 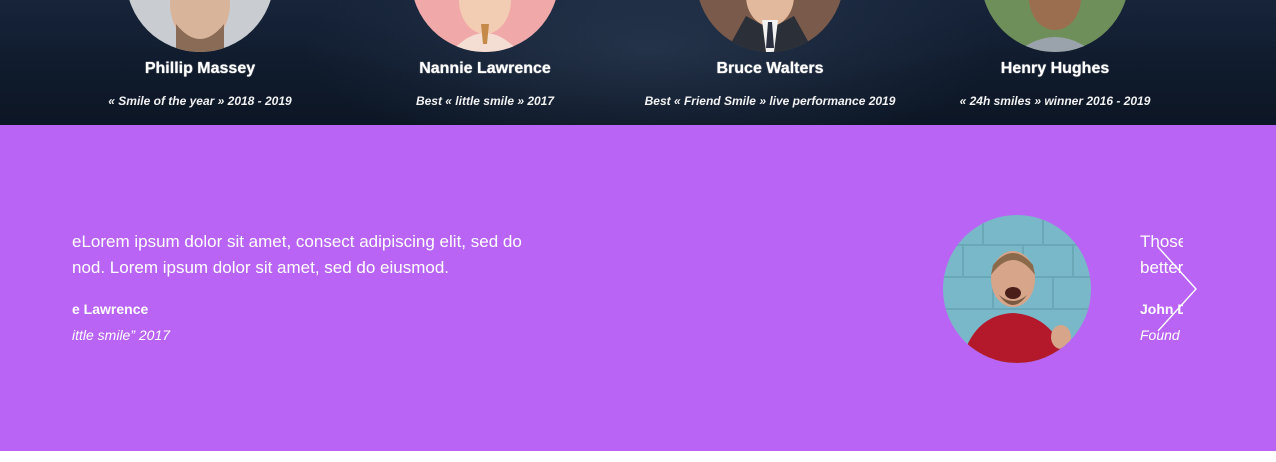 What do you see at coordinates (1055, 68) in the screenshot?
I see `member-name: Henry Hughes` at bounding box center [1055, 68].